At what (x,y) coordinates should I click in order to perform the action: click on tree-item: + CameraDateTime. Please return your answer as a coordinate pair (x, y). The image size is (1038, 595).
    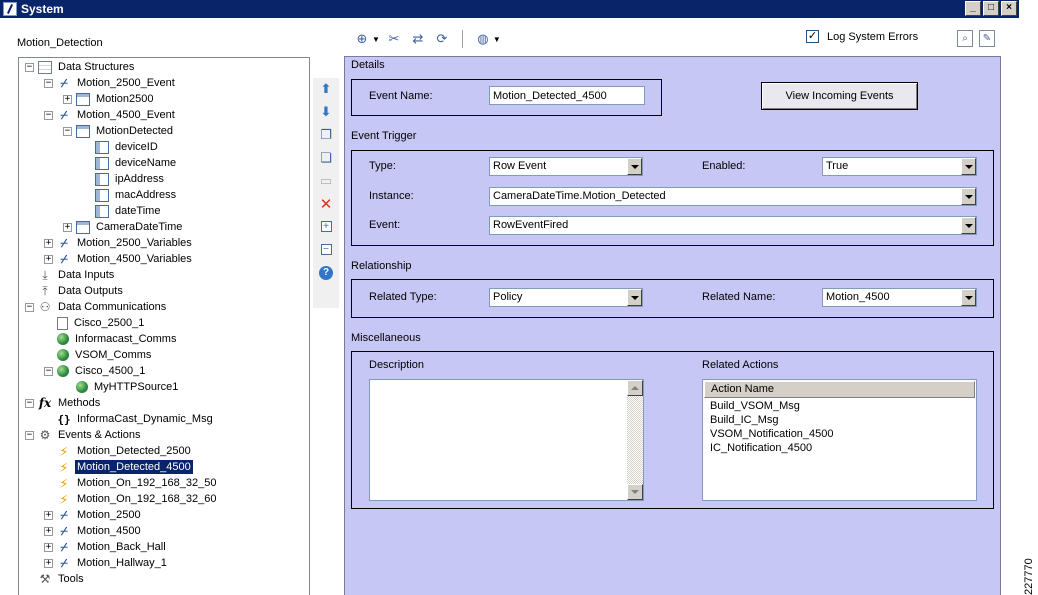
    Looking at the image, I should click on (123, 227).